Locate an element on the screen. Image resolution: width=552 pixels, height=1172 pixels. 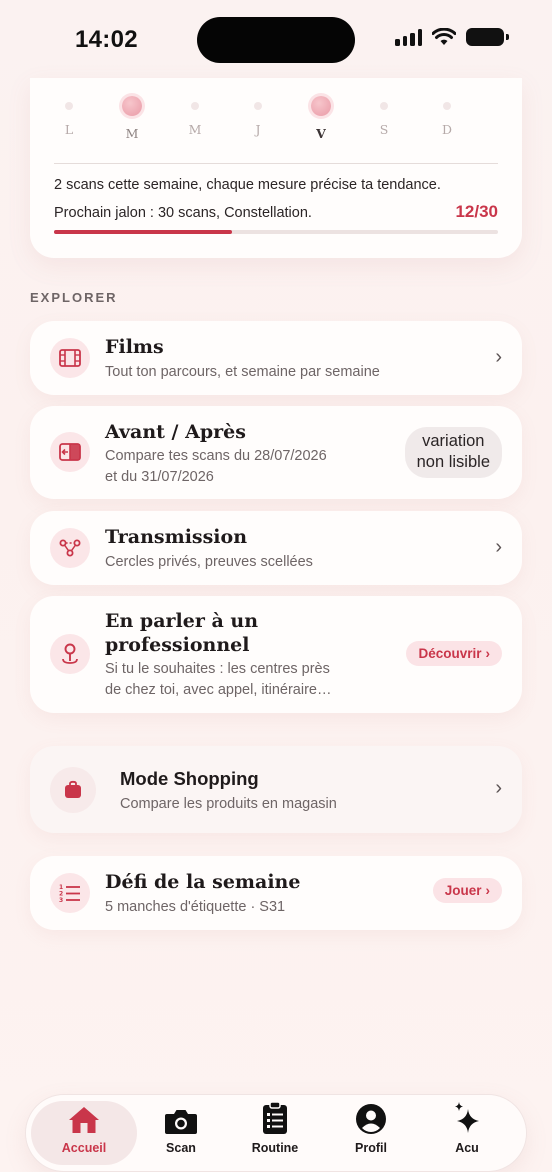
divider is located at coordinates (276, 163).